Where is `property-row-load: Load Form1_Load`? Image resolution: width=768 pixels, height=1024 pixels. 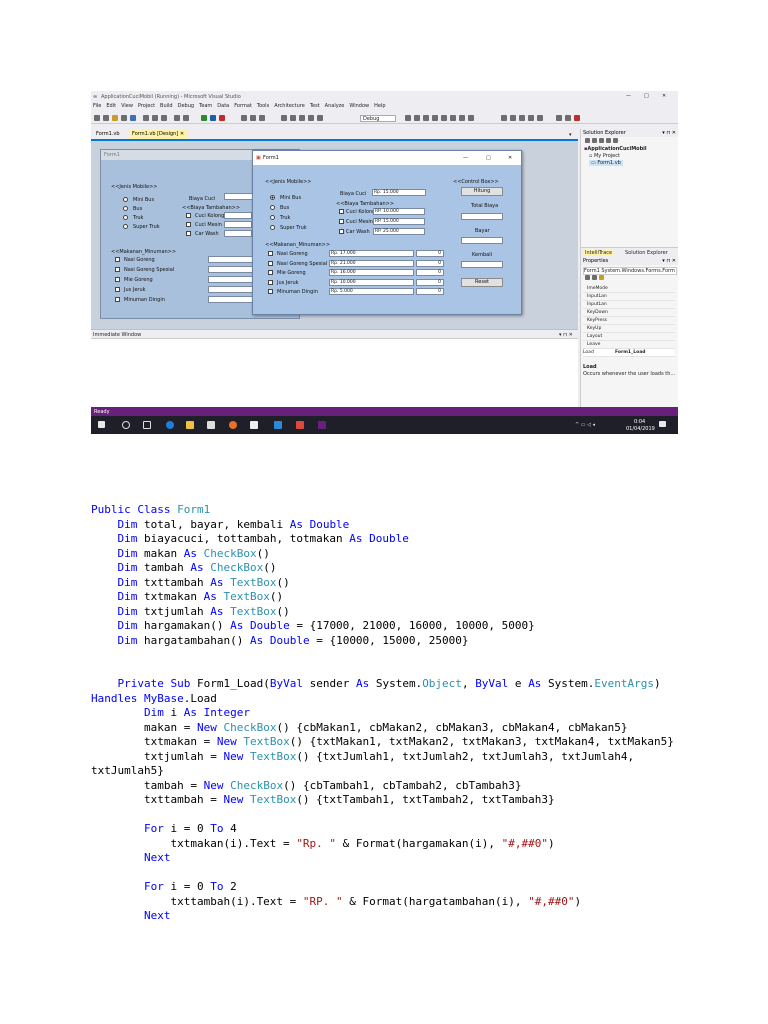 property-row-load: Load Form1_Load is located at coordinates (629, 353).